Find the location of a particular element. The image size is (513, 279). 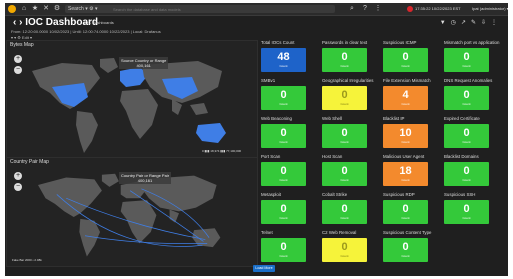

stat-title: Cobalt Strike is located at coordinates (335, 194).